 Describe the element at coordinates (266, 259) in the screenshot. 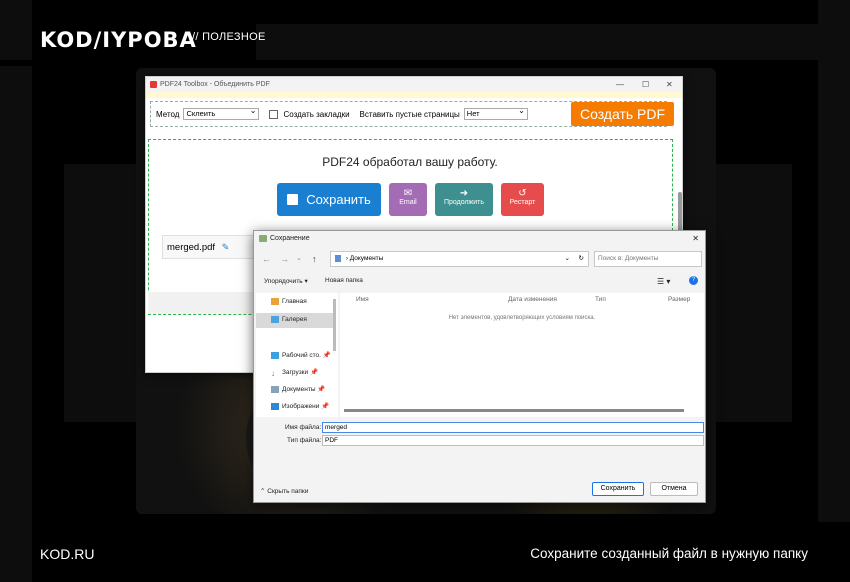

I see `back-arrow-icon: ←` at that location.